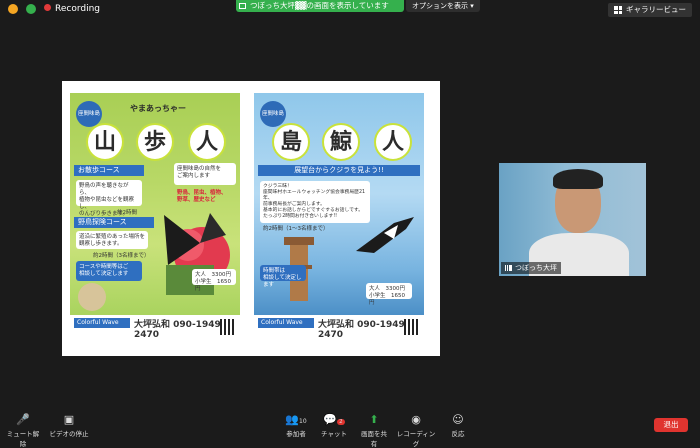 The height and width of the screenshot is (448, 700). Describe the element at coordinates (23, 419) in the screenshot. I see `microphone-muted-icon: 🎤` at that location.